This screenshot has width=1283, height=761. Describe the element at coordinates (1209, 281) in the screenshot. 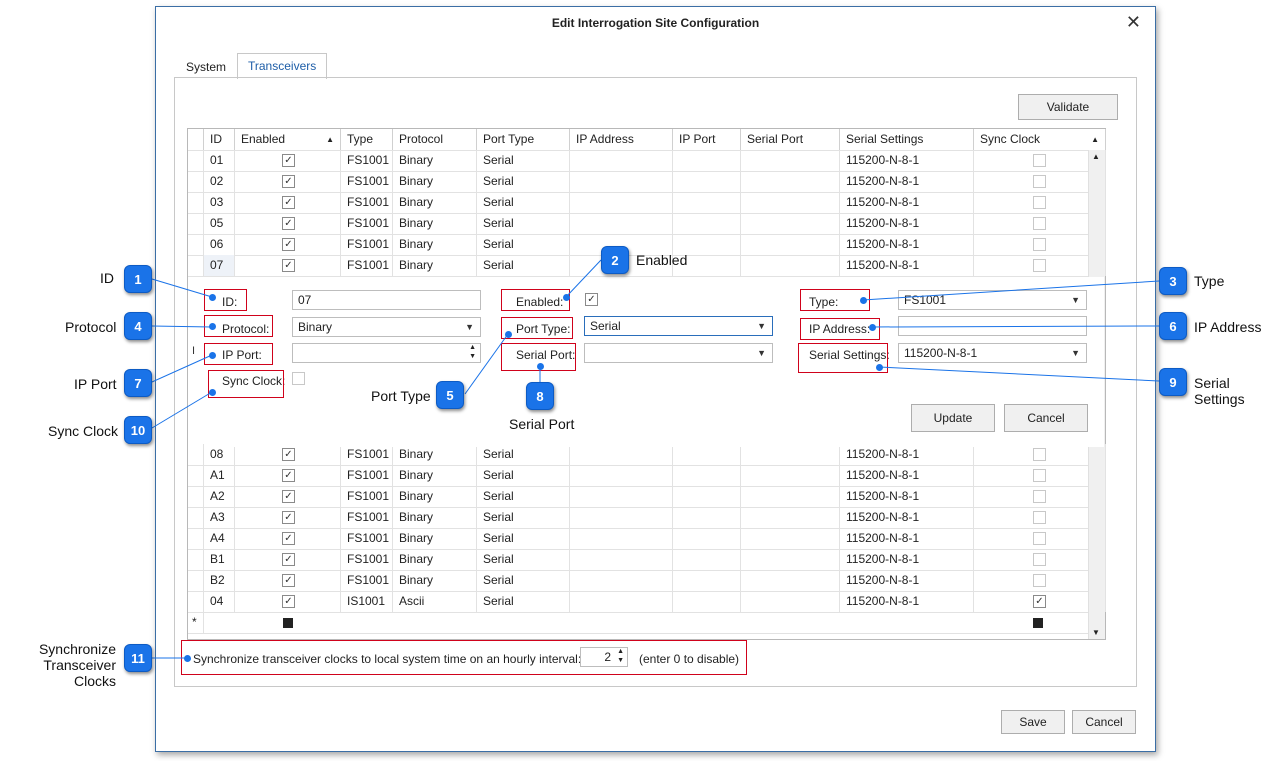

I see `callout-label-type: Type` at that location.